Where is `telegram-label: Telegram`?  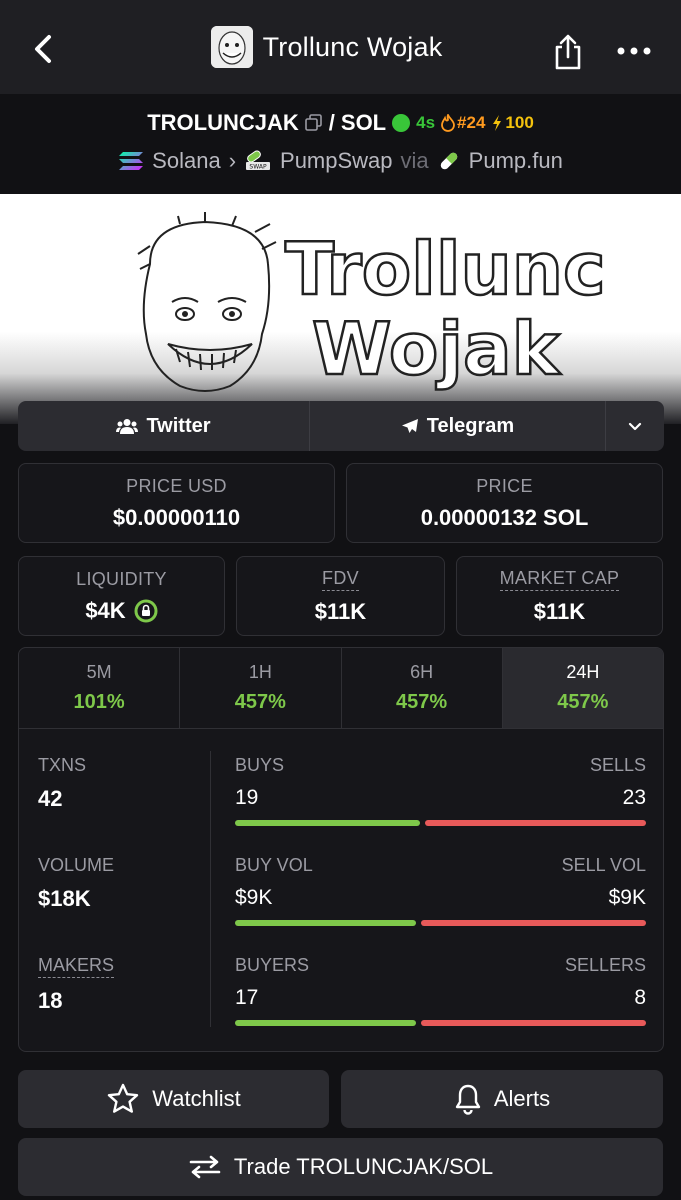
telegram-label: Telegram is located at coordinates (470, 425).